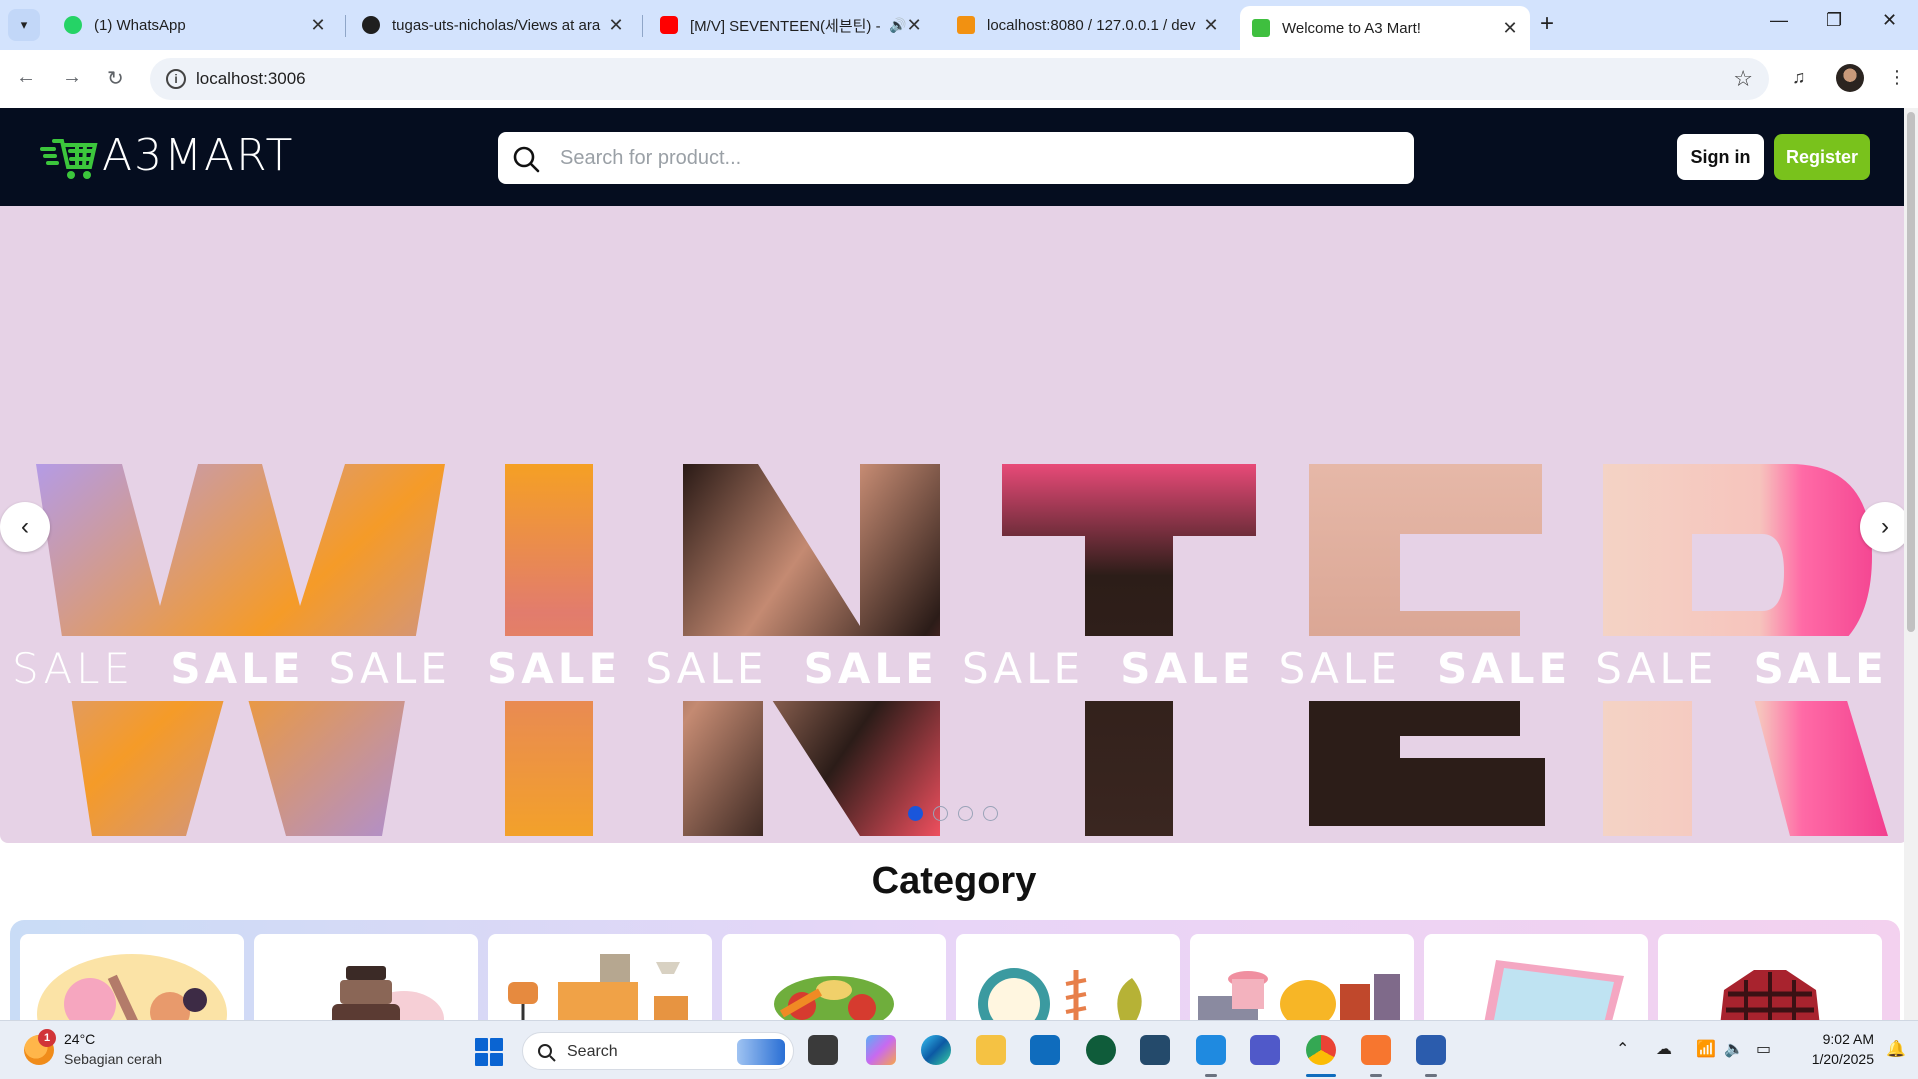 This screenshot has height=1079, width=1918. I want to click on category-card-perfume, so click(366, 977).